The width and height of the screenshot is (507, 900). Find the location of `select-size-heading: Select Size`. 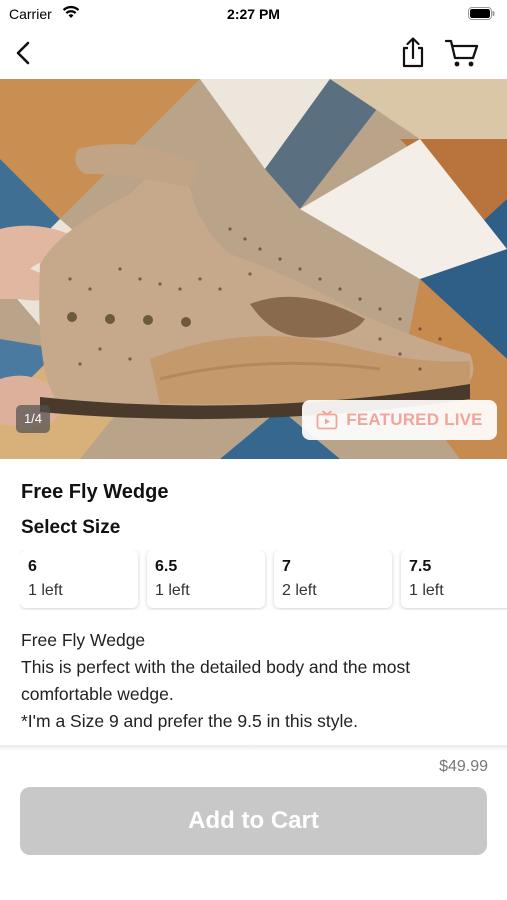

select-size-heading: Select Size is located at coordinates (71, 527).